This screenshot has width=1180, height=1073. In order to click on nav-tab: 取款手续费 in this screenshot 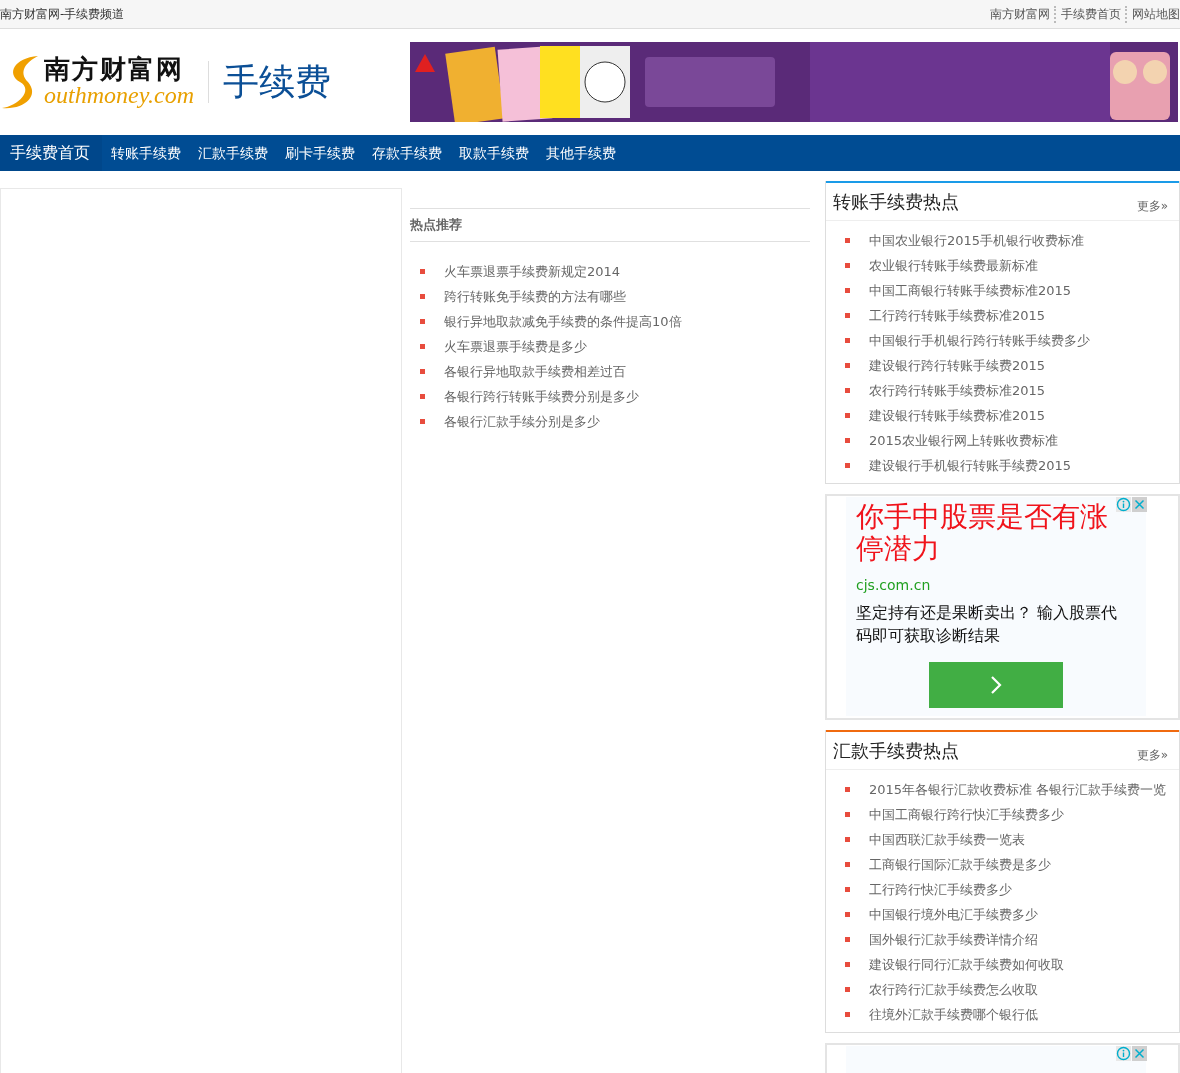, I will do `click(493, 153)`.